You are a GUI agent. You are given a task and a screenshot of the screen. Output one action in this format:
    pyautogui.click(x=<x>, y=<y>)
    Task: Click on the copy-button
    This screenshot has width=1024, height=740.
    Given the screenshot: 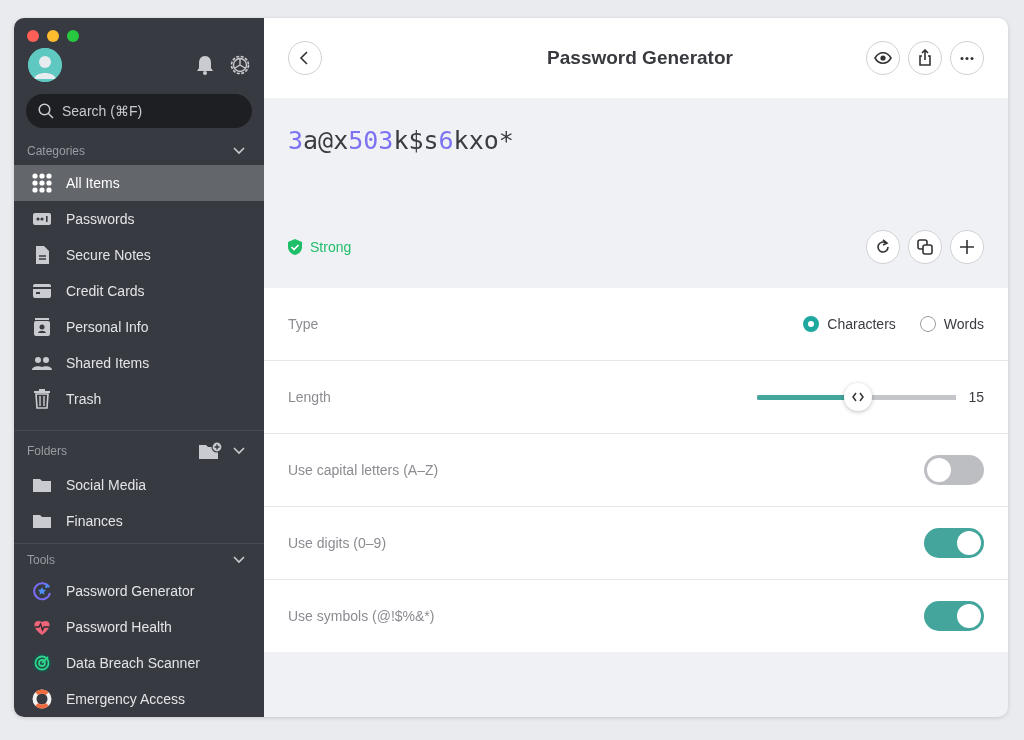 What is the action you would take?
    pyautogui.click(x=925, y=247)
    